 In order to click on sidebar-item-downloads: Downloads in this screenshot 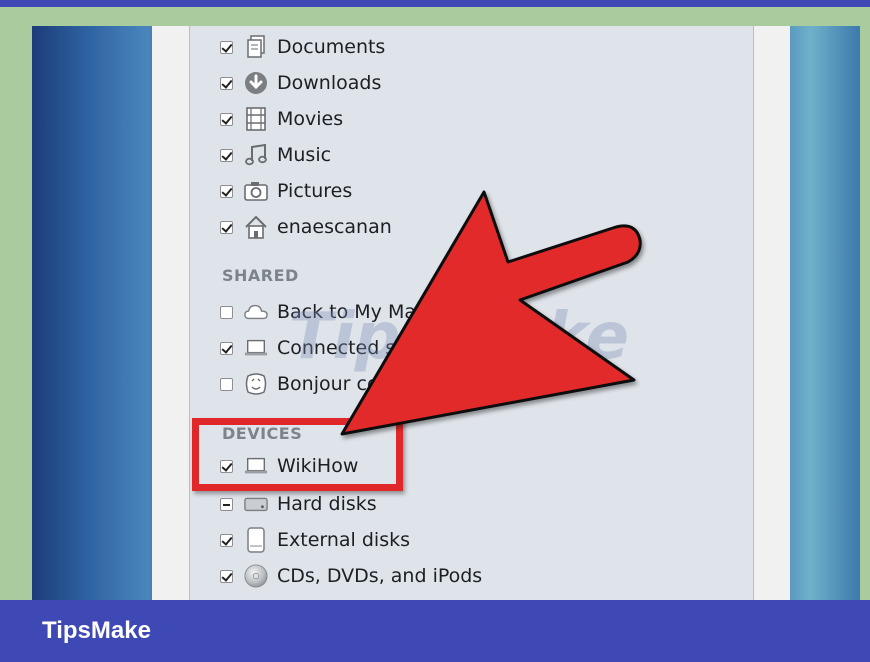, I will do `click(300, 83)`.